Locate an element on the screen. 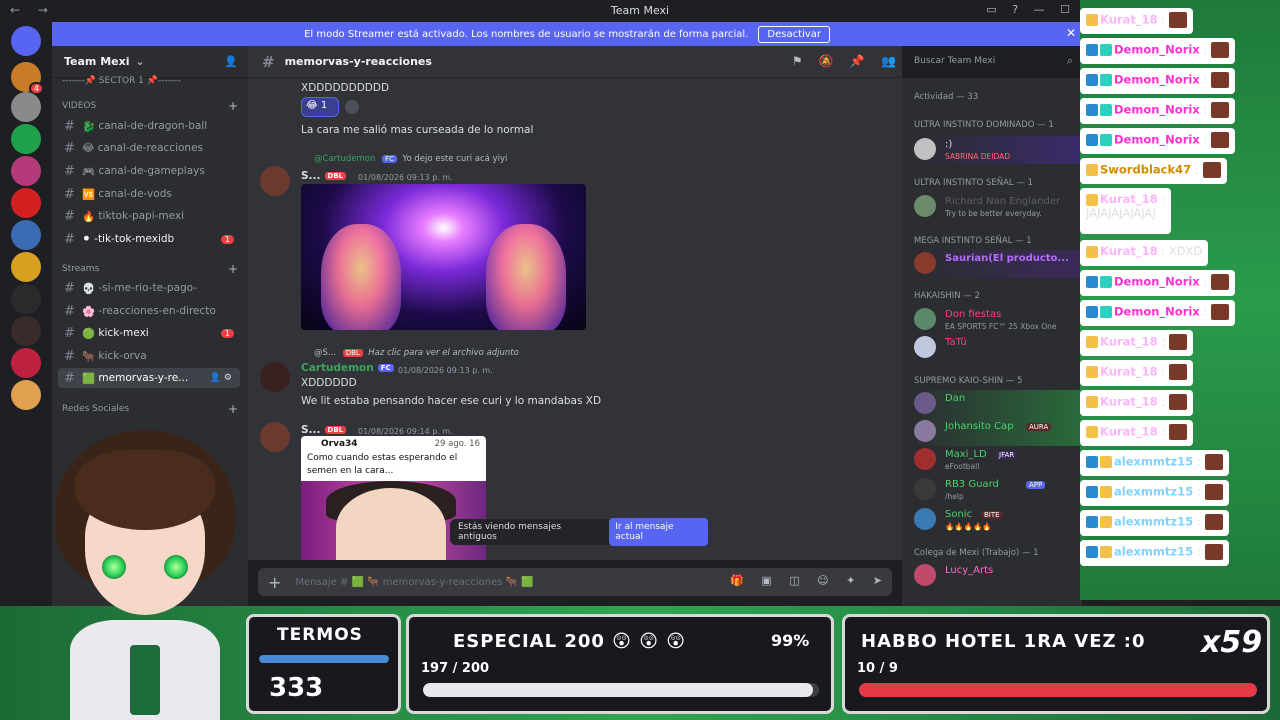  gif-icon: ▣ is located at coordinates (766, 580).